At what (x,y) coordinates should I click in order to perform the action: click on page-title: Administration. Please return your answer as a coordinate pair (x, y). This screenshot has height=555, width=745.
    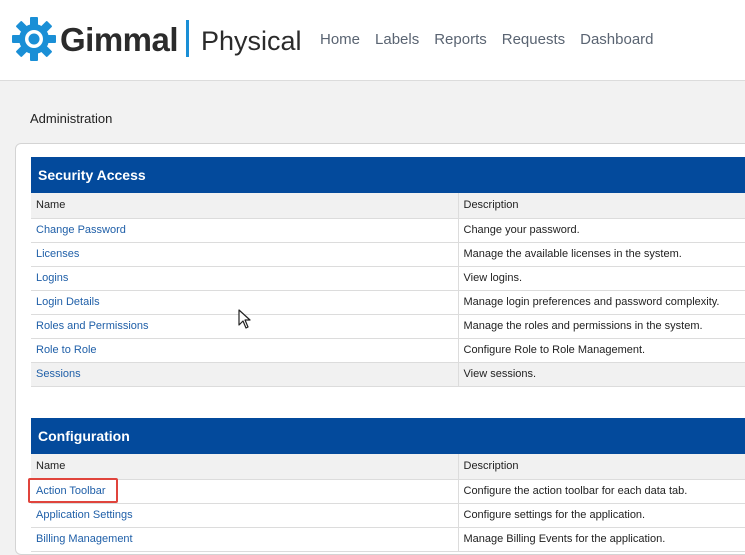
    Looking at the image, I should click on (71, 118).